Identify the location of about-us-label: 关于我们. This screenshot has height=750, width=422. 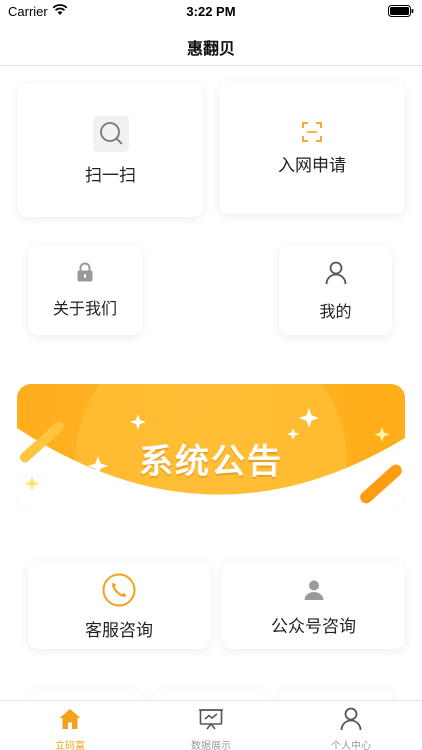
(84, 308).